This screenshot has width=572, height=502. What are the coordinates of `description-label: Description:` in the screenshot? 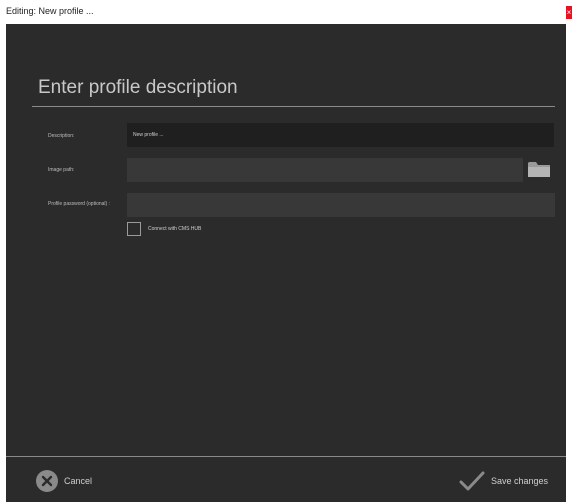 It's located at (61, 136).